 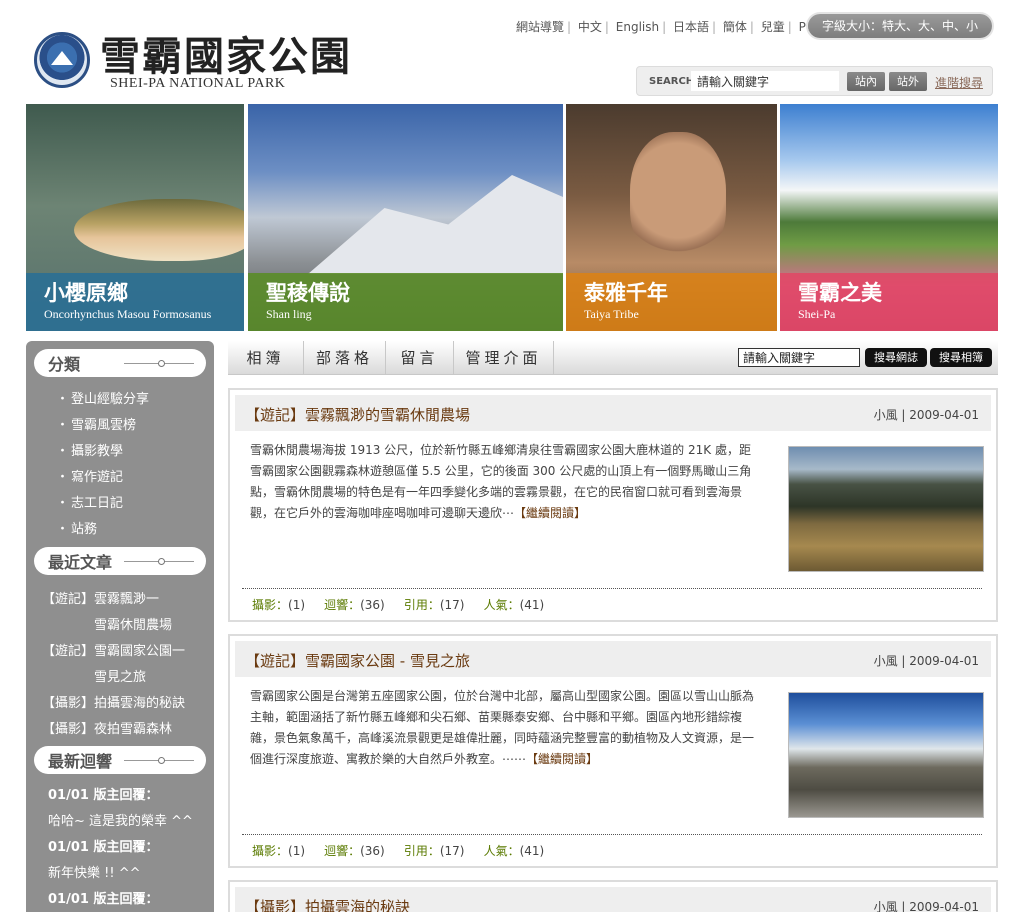 What do you see at coordinates (590, 27) in the screenshot?
I see `link-chinese: 中文` at bounding box center [590, 27].